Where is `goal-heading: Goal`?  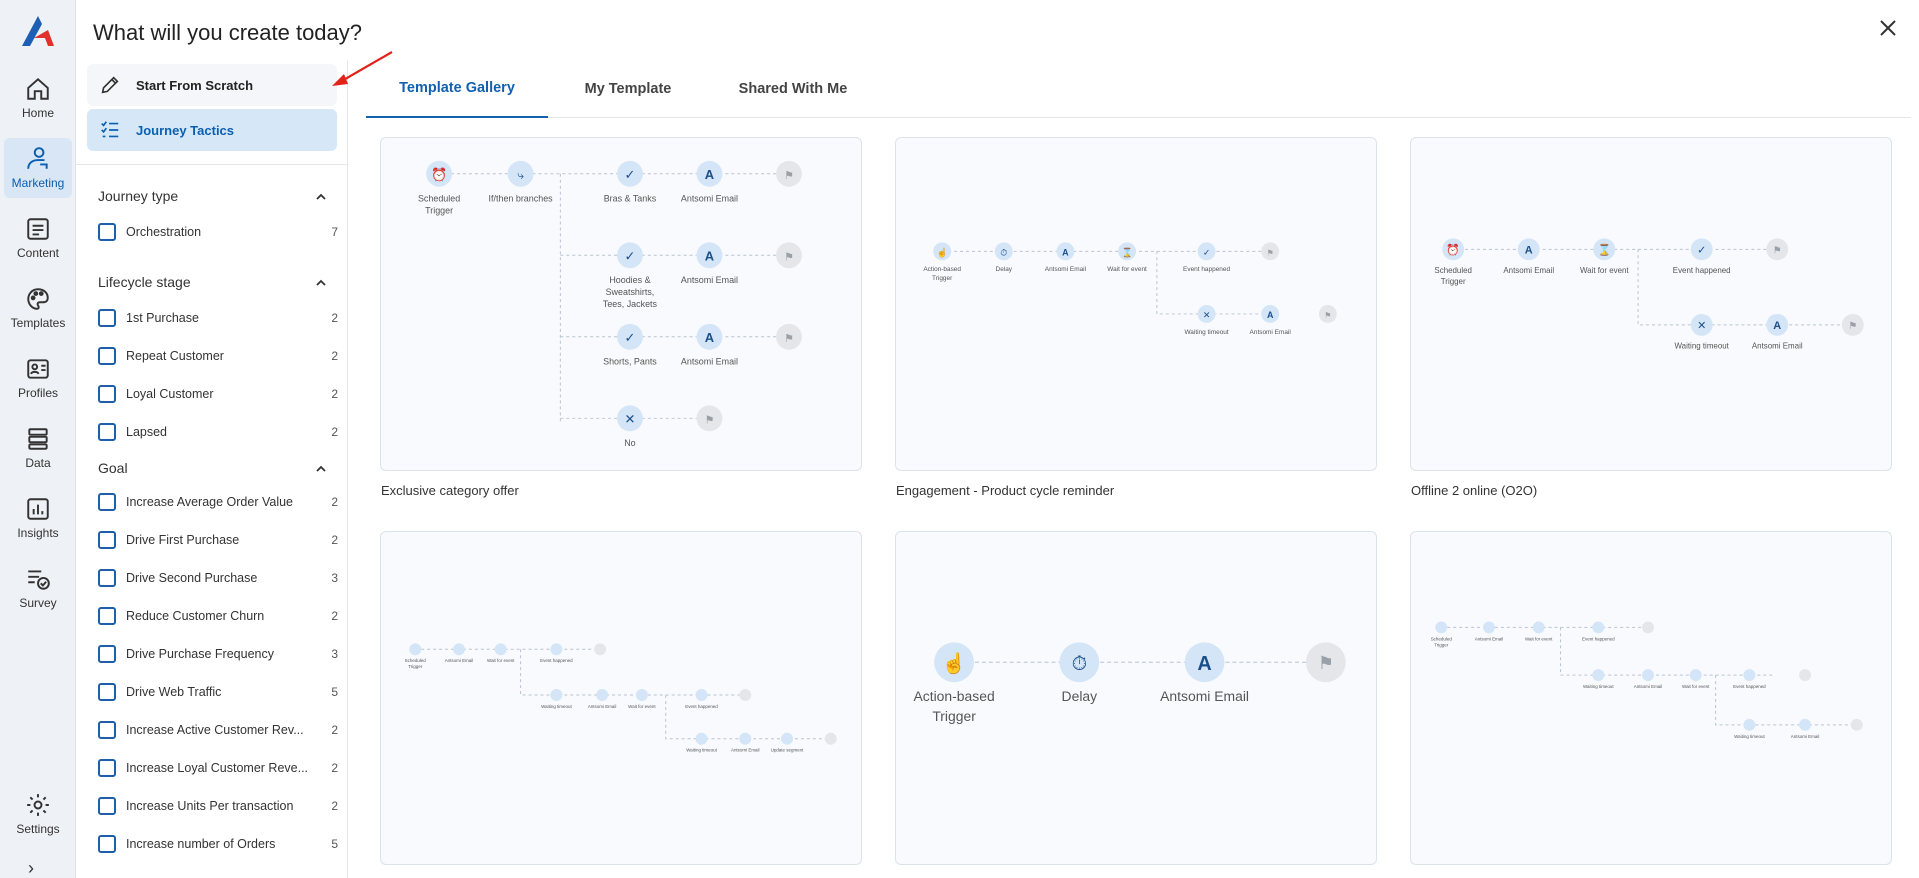 goal-heading: Goal is located at coordinates (113, 468).